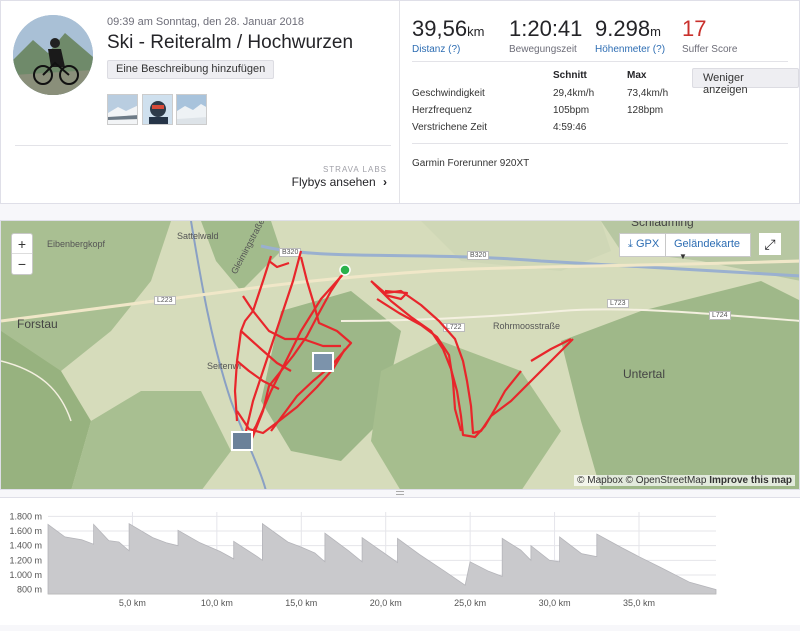 This screenshot has height=631, width=800. What do you see at coordinates (707, 244) in the screenshot?
I see `map-type-label: Geländekarte` at bounding box center [707, 244].